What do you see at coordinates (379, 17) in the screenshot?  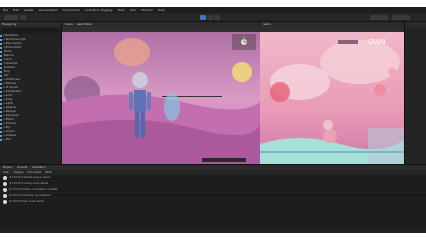 I see `layers-dropdown` at bounding box center [379, 17].